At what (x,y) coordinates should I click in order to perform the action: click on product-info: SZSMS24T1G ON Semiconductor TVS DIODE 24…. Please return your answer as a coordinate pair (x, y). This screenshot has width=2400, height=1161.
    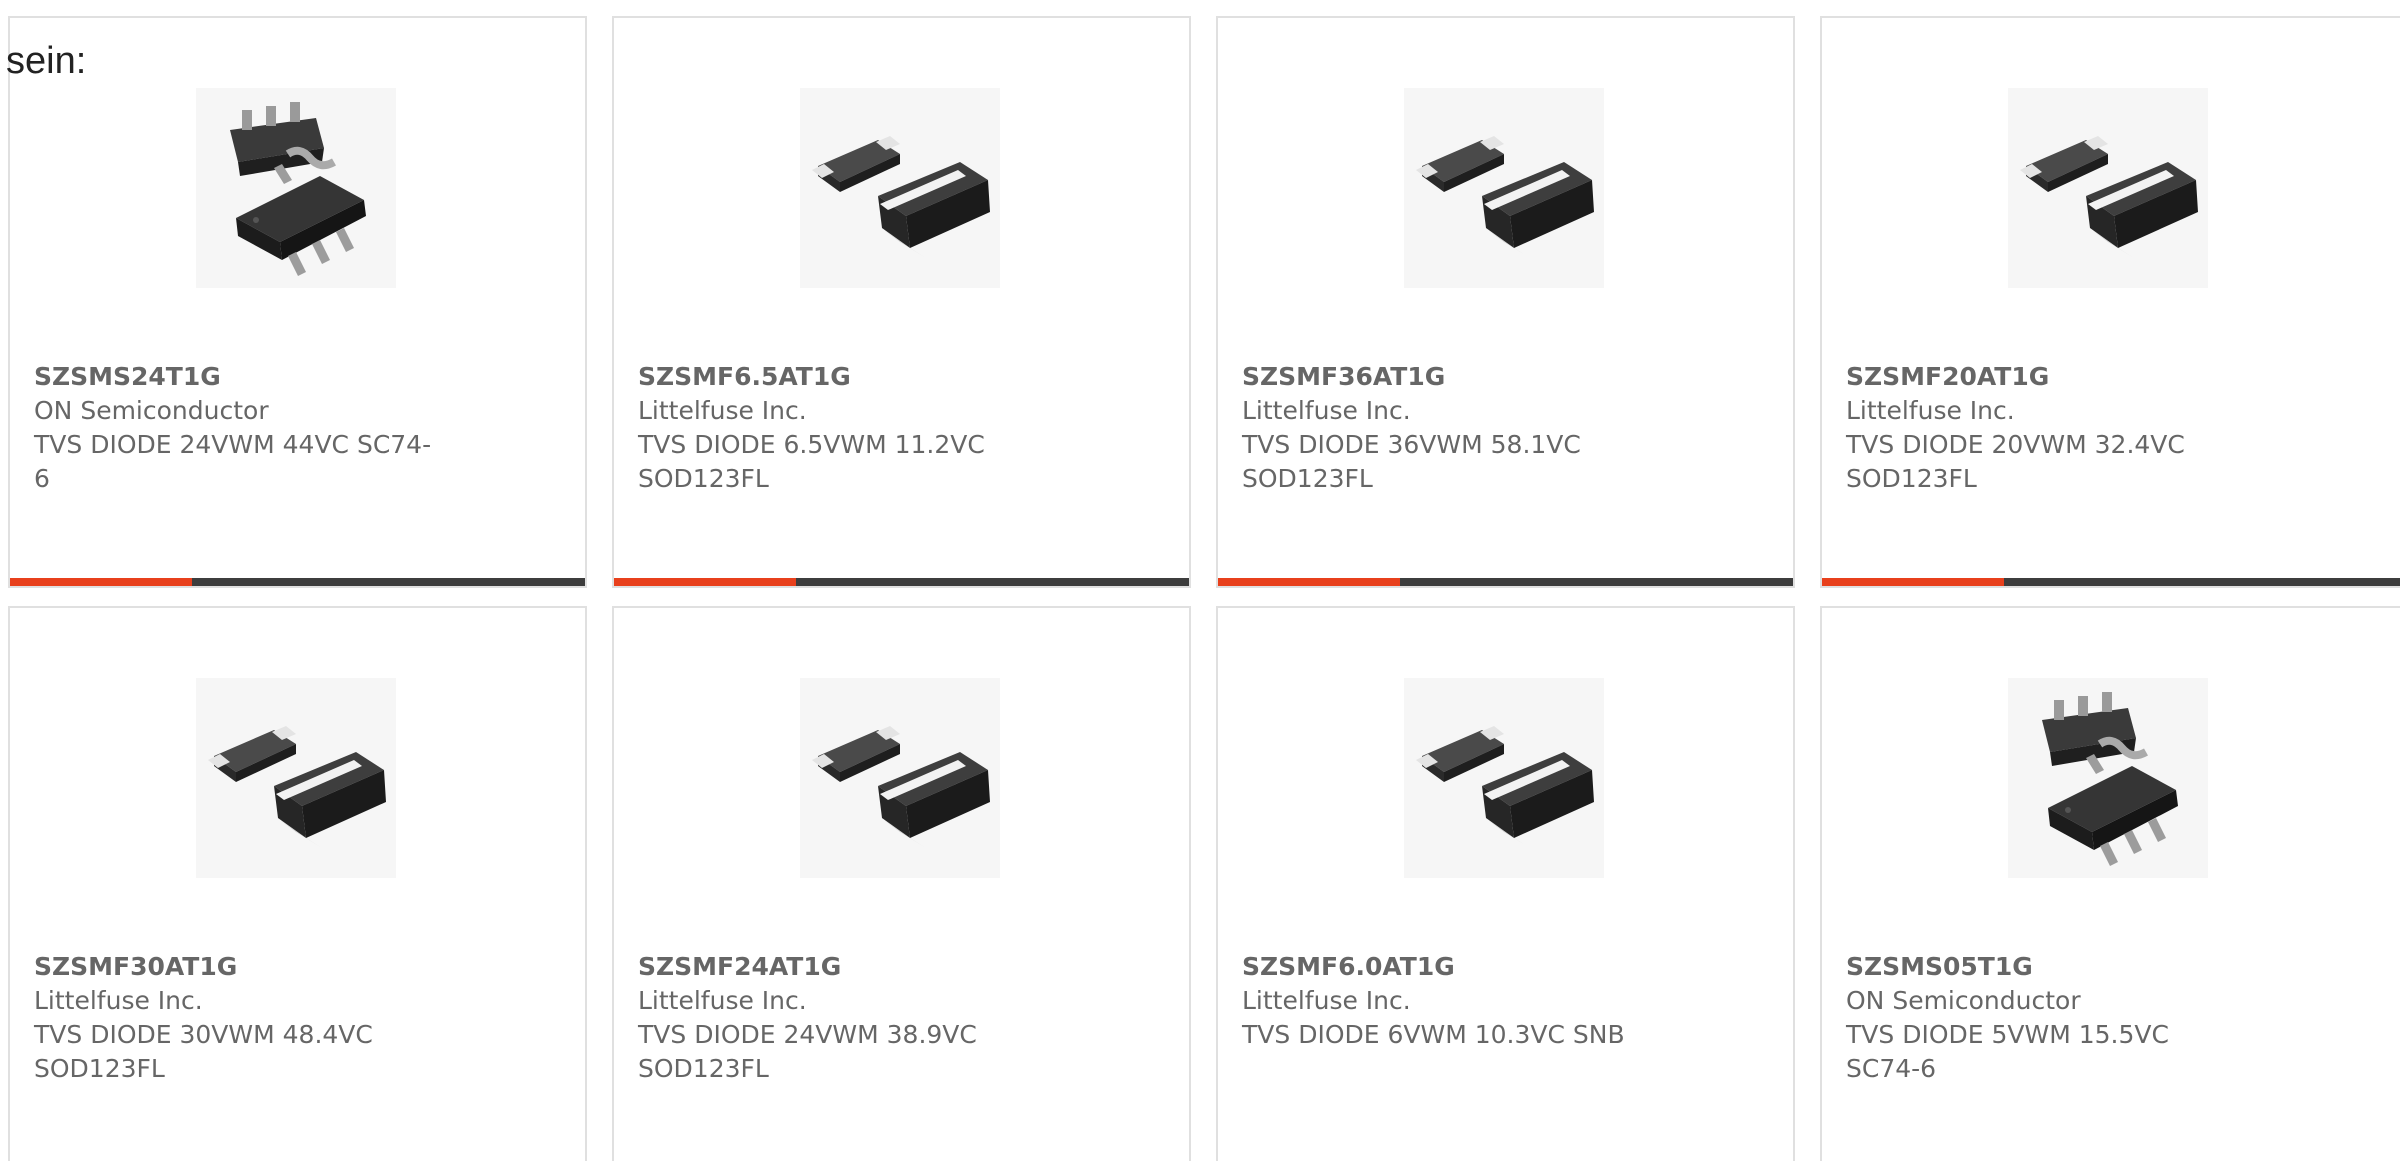
    Looking at the image, I should click on (297, 428).